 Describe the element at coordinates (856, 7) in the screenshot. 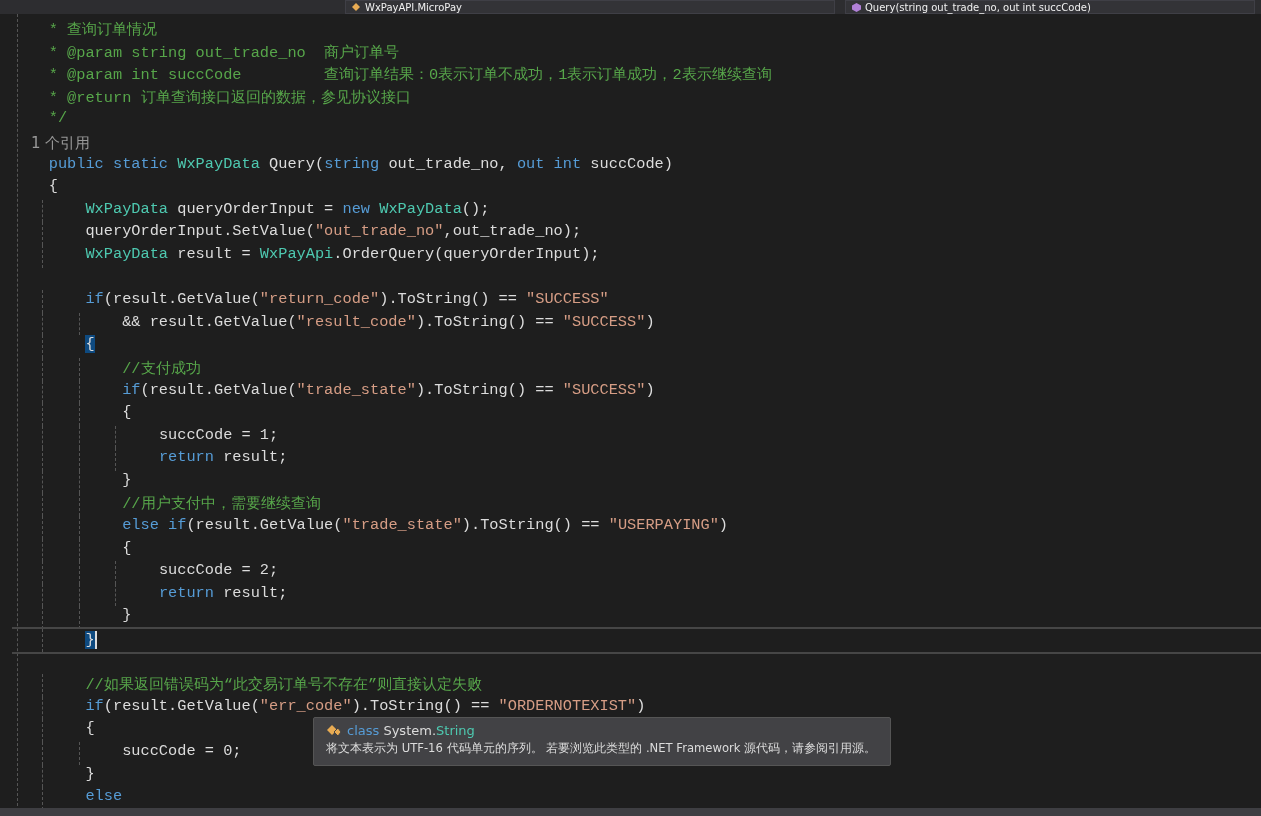

I see `method-icon` at that location.